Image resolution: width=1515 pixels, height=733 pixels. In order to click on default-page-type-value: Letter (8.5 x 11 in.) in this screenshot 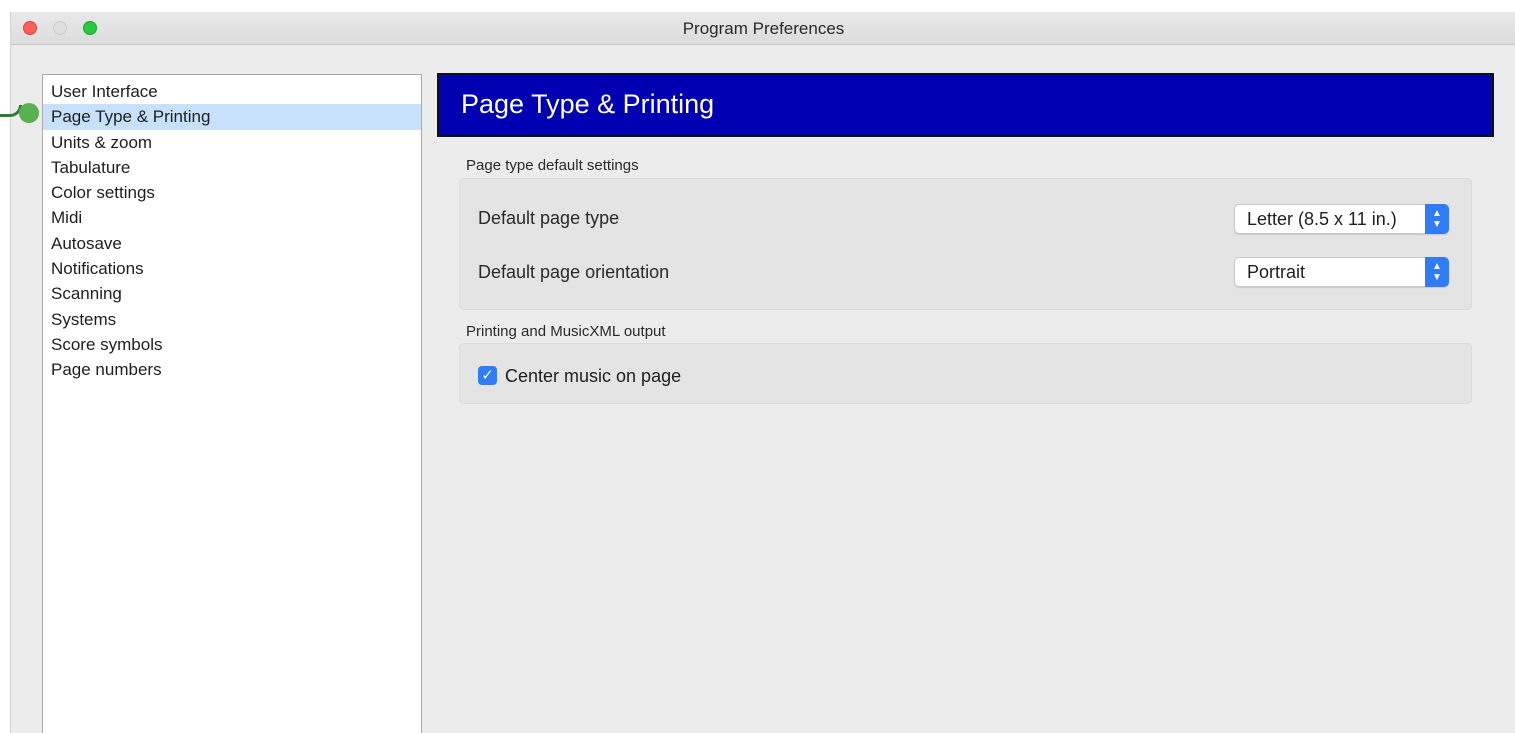, I will do `click(1322, 219)`.